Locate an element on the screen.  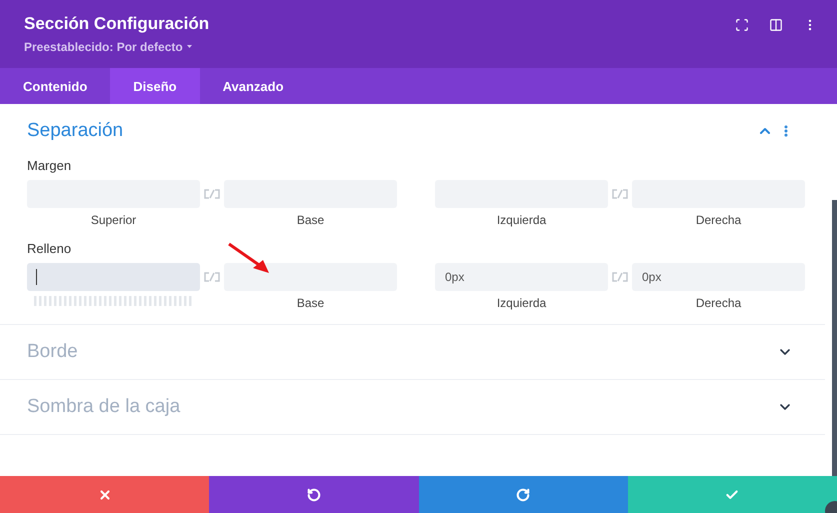
setting-label: Margen is located at coordinates (49, 165).